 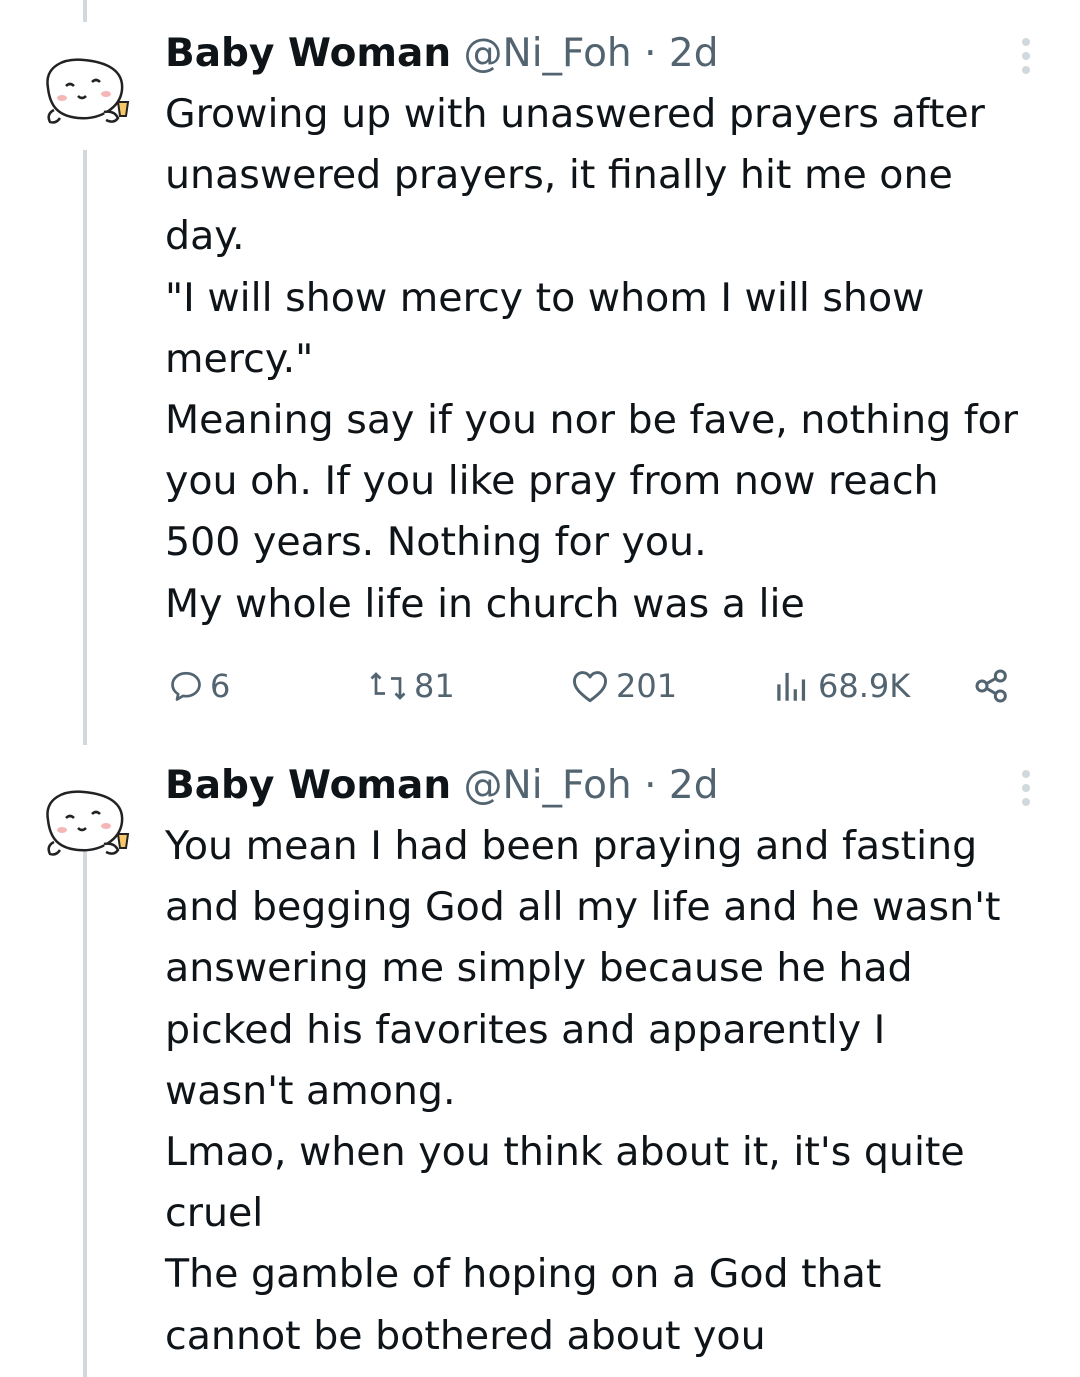 What do you see at coordinates (545, 297) in the screenshot?
I see `tweet-text-line: "I will show mercy to whom I will show` at bounding box center [545, 297].